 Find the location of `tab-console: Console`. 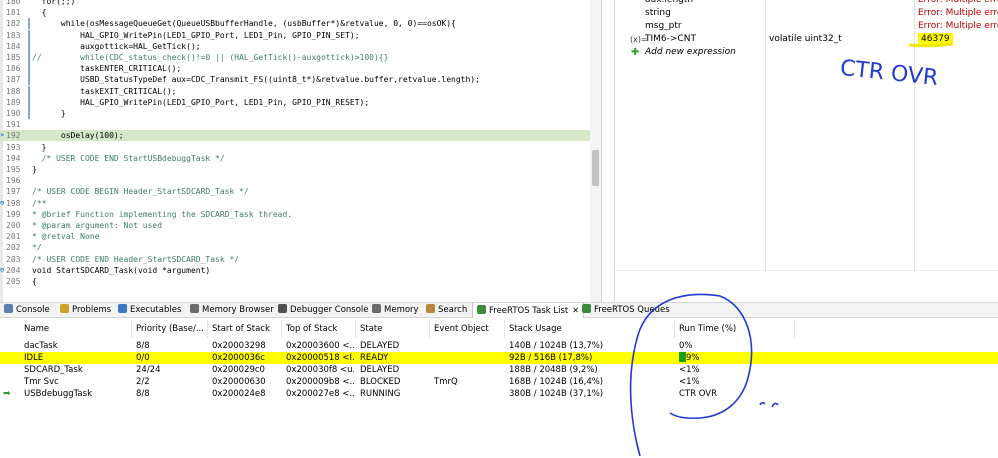

tab-console: Console is located at coordinates (25, 310).